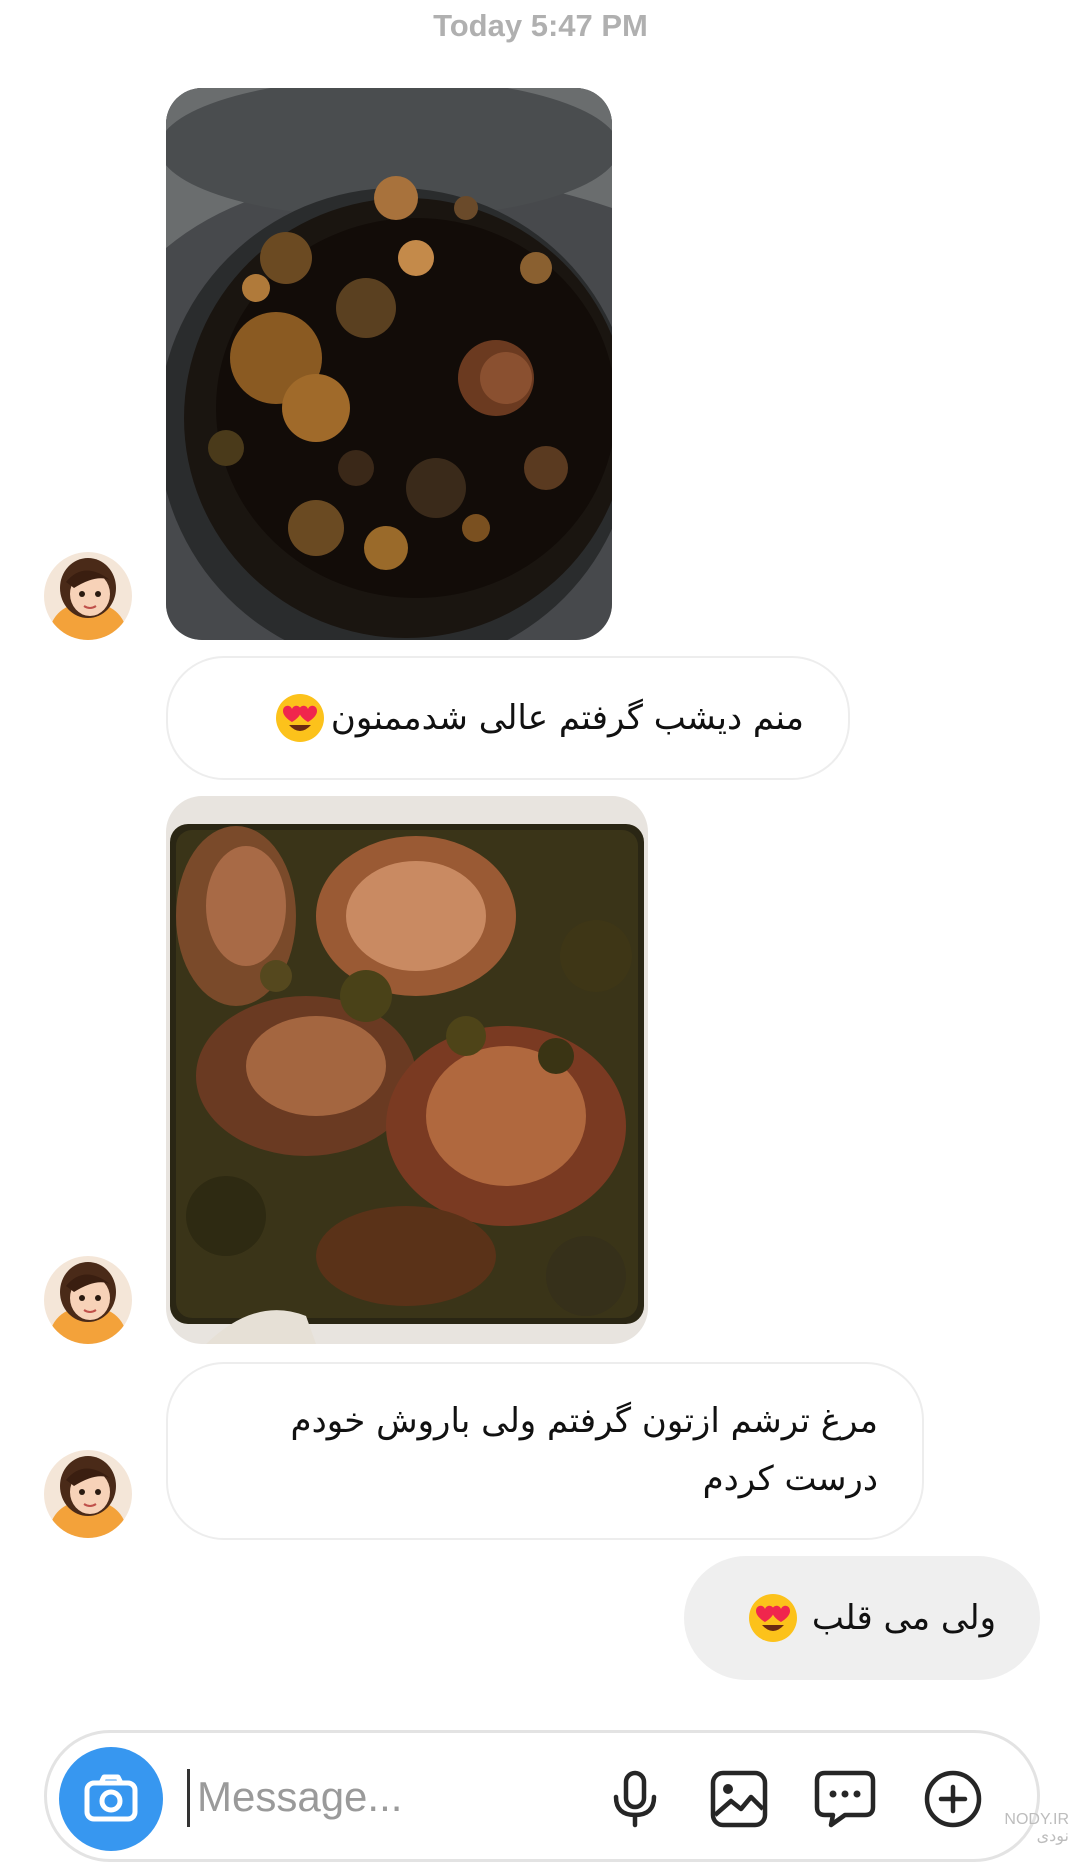 The width and height of the screenshot is (1081, 1862). I want to click on thread-timestamp: Today 5:47 PM, so click(540, 25).